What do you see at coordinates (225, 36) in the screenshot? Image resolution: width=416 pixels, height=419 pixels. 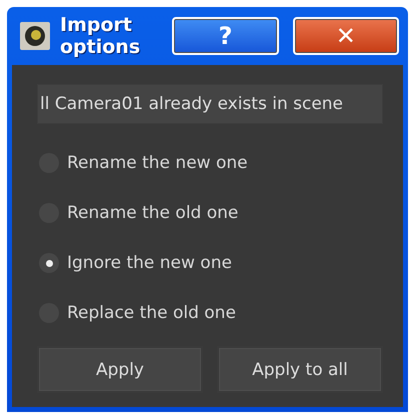 I see `help-button: ?` at bounding box center [225, 36].